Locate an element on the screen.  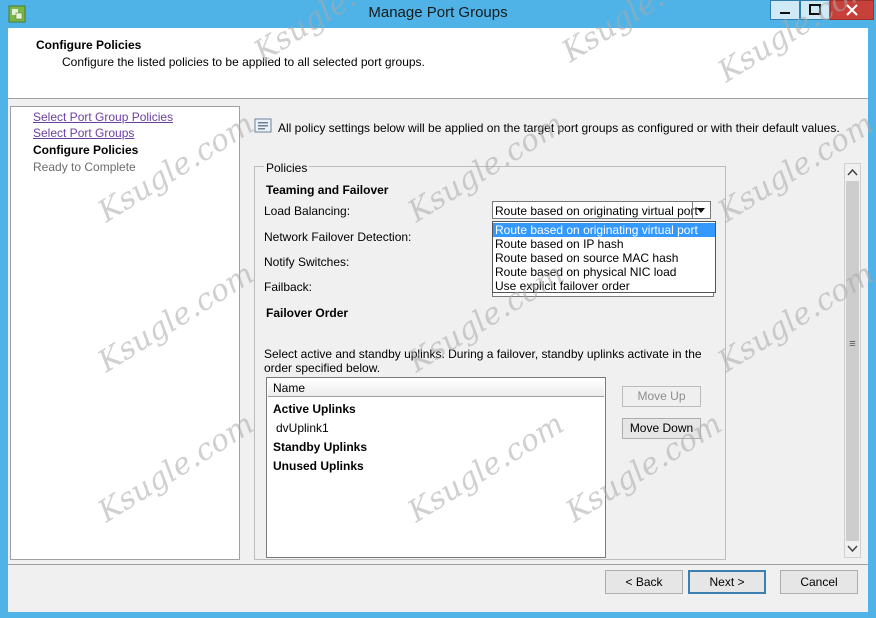
dropdown-arrow-button is located at coordinates (701, 210).